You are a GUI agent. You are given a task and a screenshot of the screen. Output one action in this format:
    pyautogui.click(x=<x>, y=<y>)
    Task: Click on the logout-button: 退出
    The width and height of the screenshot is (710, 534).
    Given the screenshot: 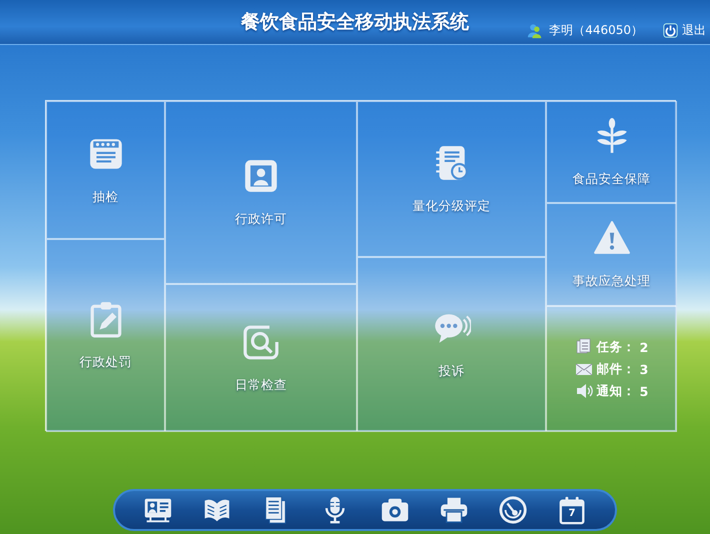 What is the action you would take?
    pyautogui.click(x=684, y=30)
    